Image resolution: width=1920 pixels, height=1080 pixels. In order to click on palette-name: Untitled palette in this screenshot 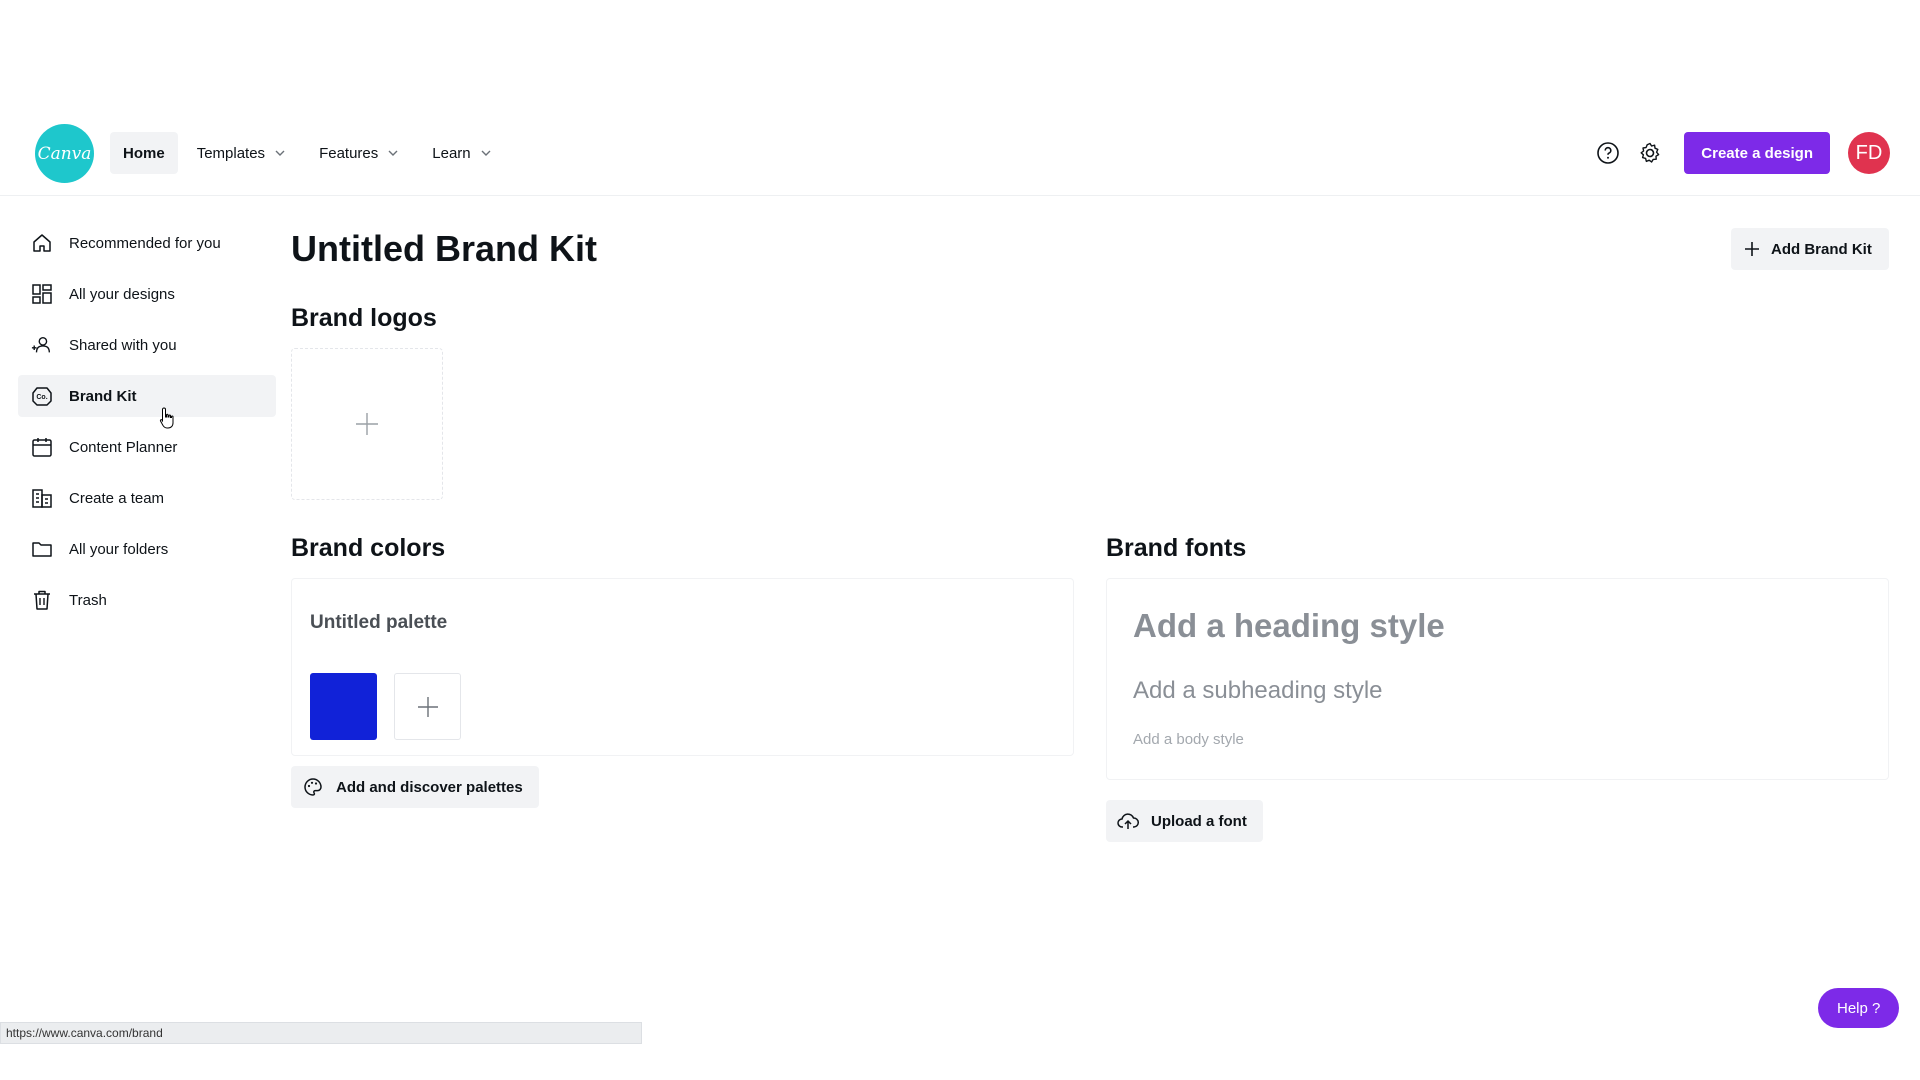, I will do `click(378, 623)`.